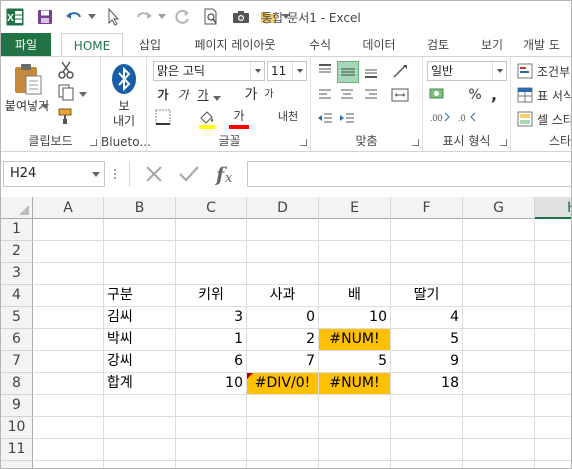 This screenshot has height=469, width=572. I want to click on column-header-e: E, so click(355, 208).